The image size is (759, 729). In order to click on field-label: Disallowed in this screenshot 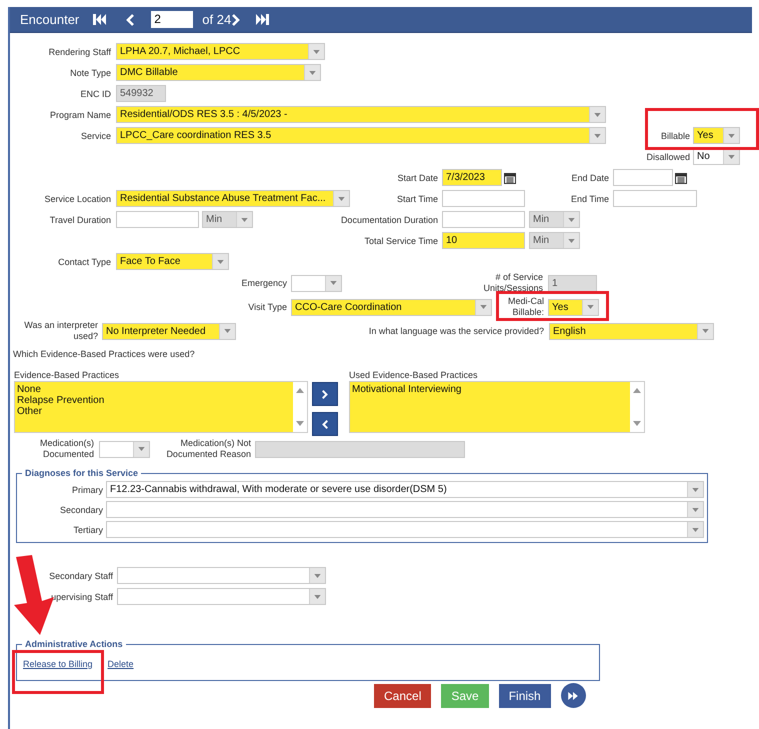, I will do `click(667, 157)`.